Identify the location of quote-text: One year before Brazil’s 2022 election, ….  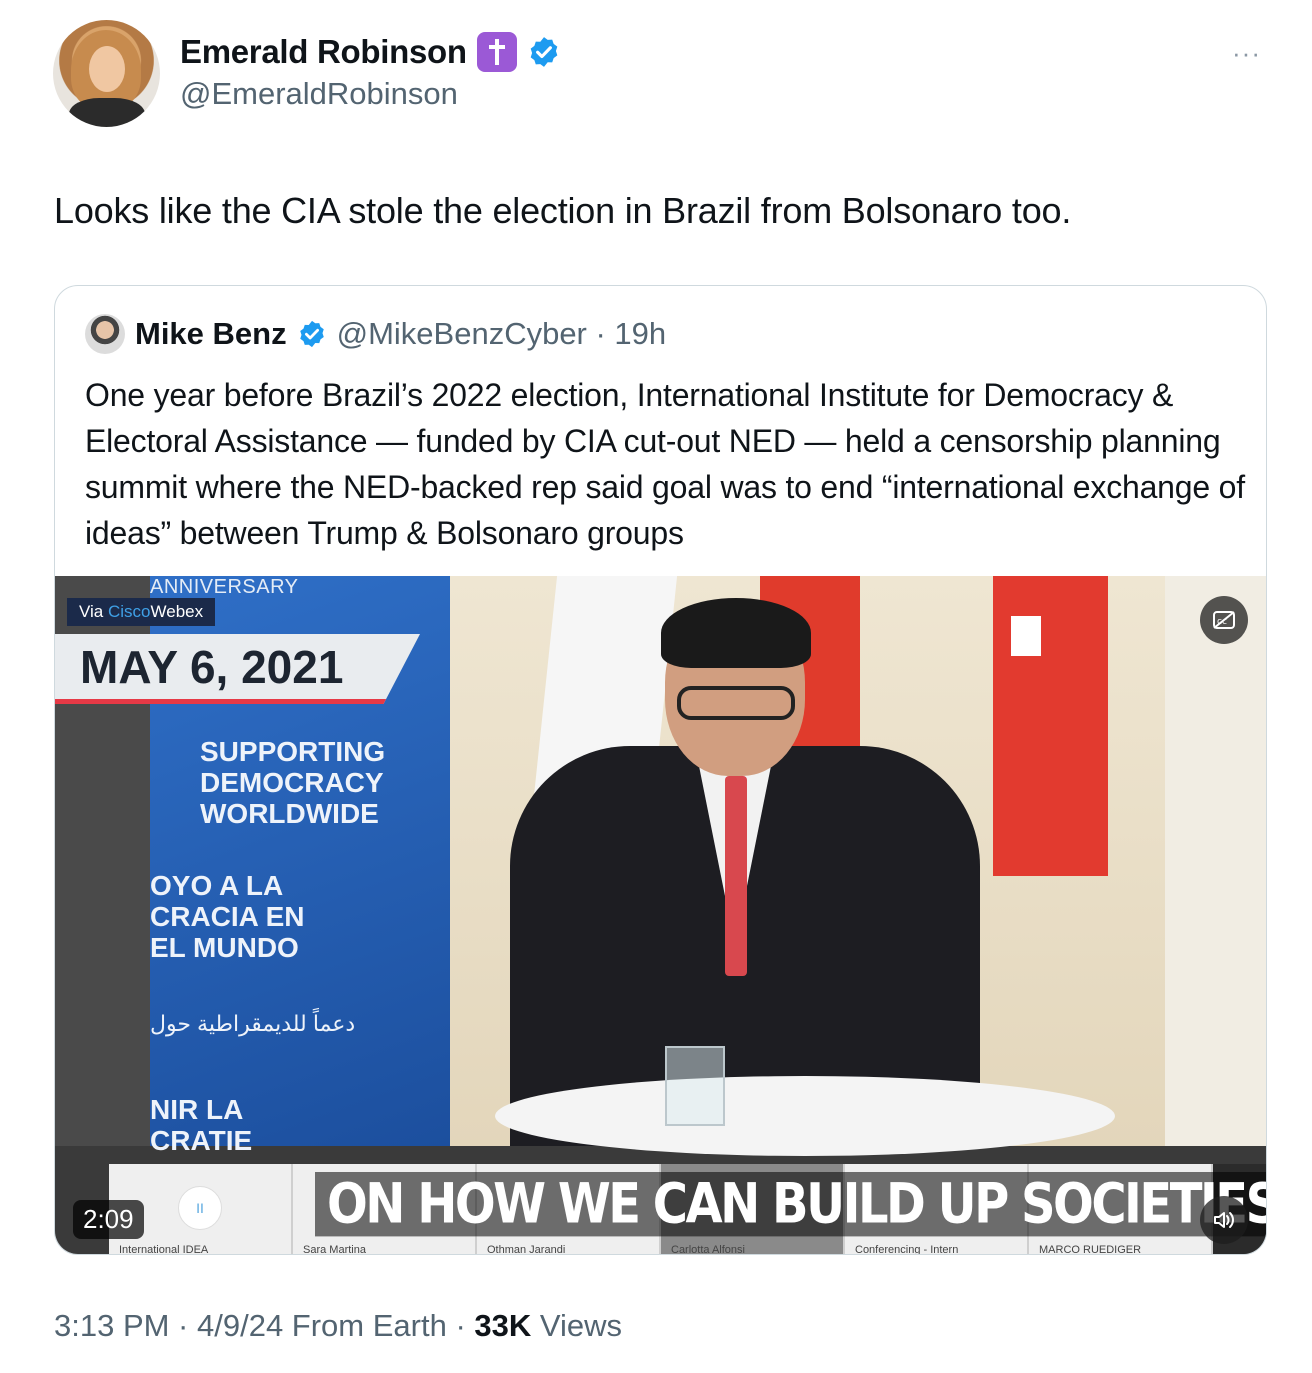
(665, 464).